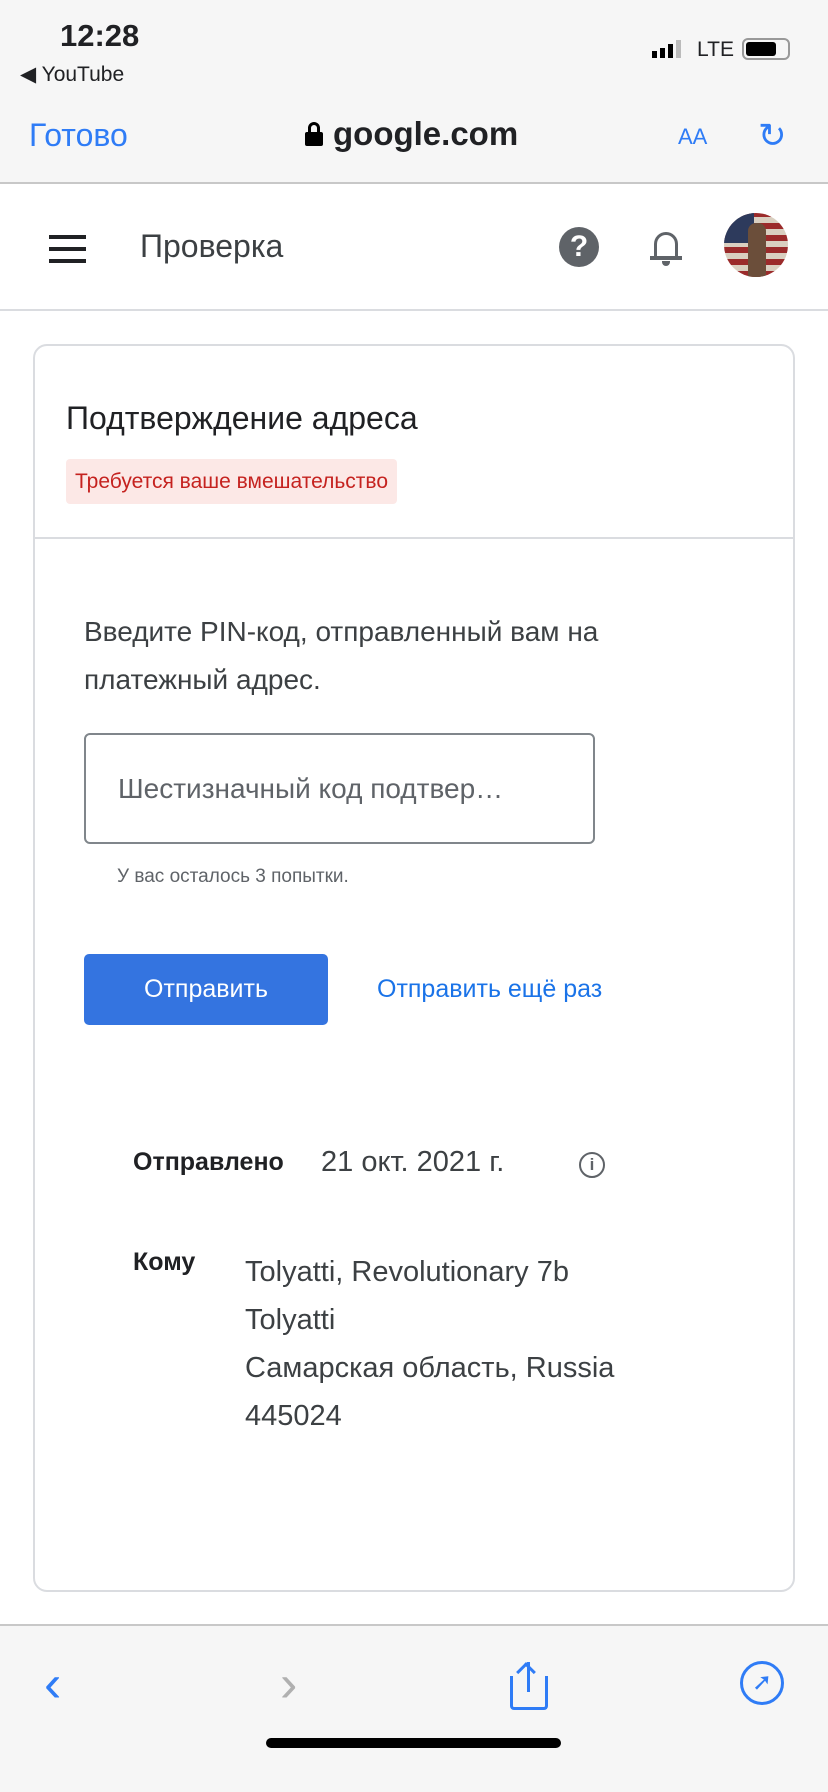  I want to click on domain-label: google.com, so click(426, 133).